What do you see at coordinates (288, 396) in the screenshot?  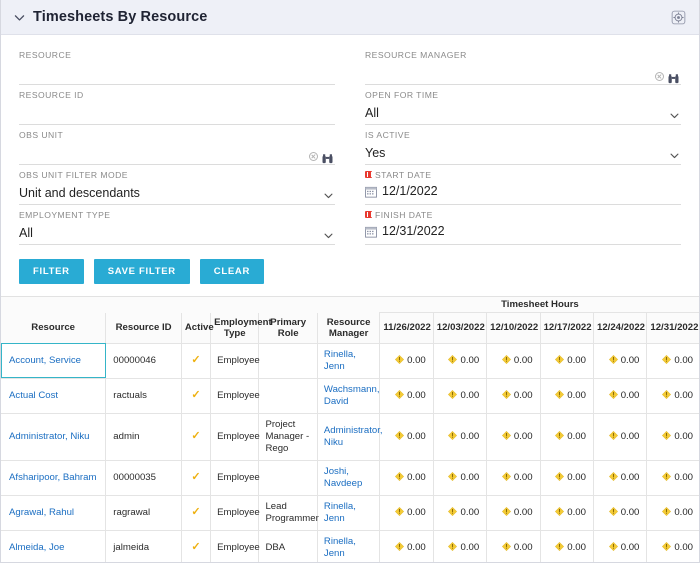 I see `cell-primary-role` at bounding box center [288, 396].